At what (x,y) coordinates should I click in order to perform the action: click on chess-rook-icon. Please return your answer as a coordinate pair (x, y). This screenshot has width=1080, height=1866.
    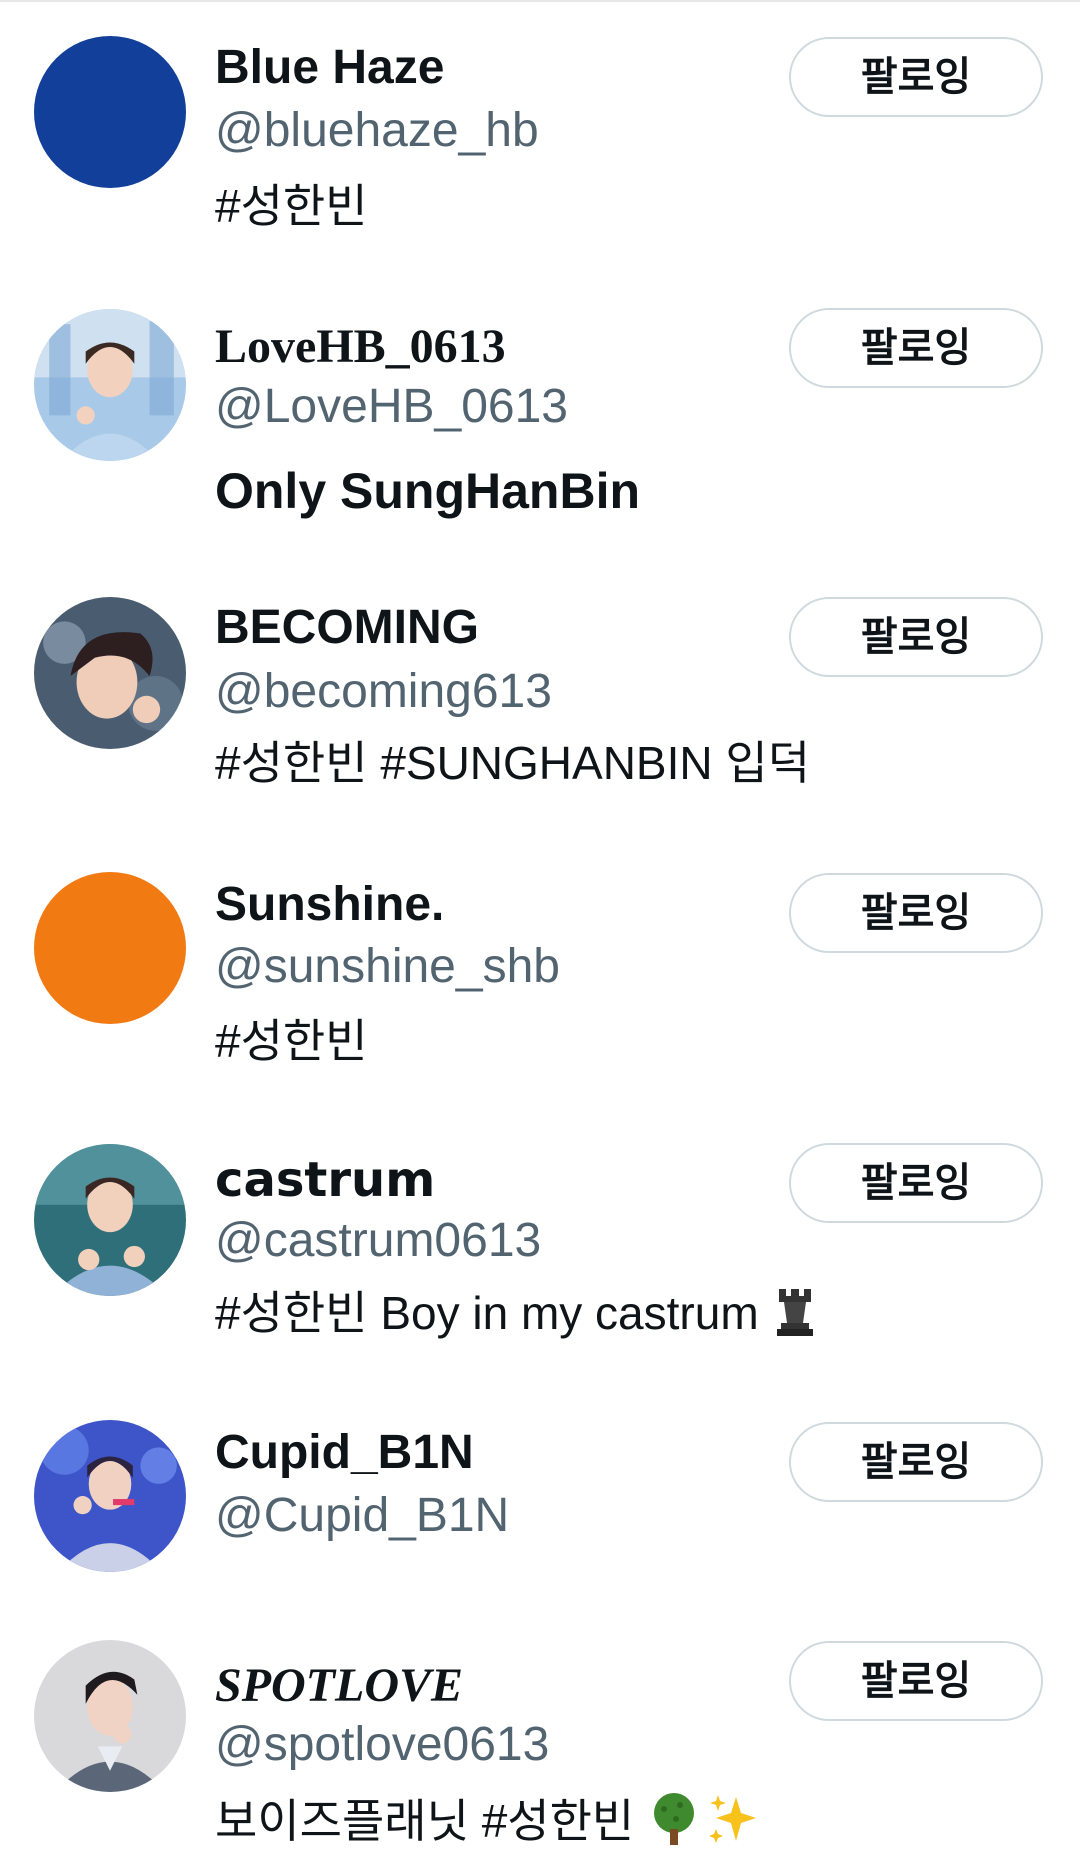
    Looking at the image, I should click on (795, 1317).